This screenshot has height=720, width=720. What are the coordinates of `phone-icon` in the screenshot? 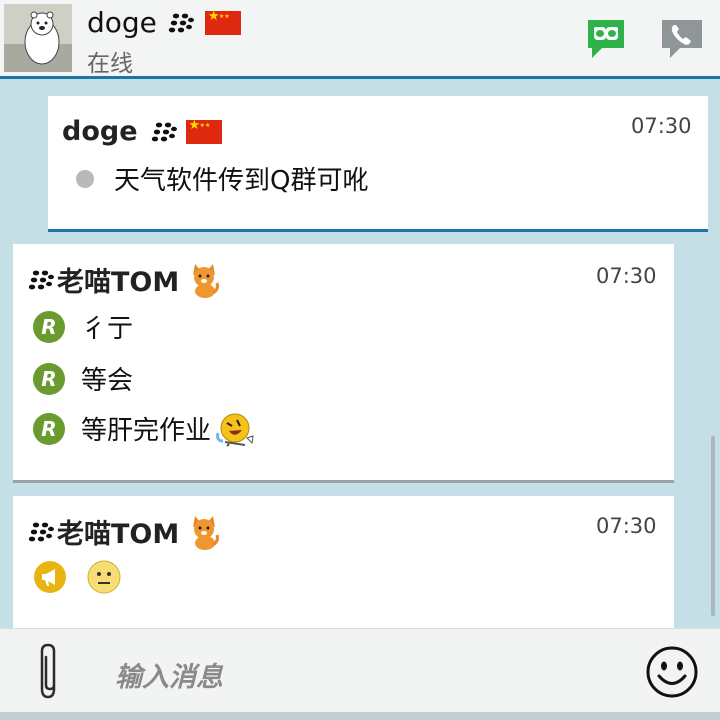 It's located at (682, 39).